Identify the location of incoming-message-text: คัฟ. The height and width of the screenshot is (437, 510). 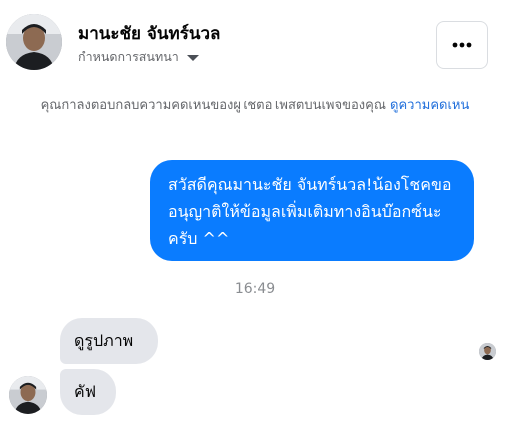
(85, 391).